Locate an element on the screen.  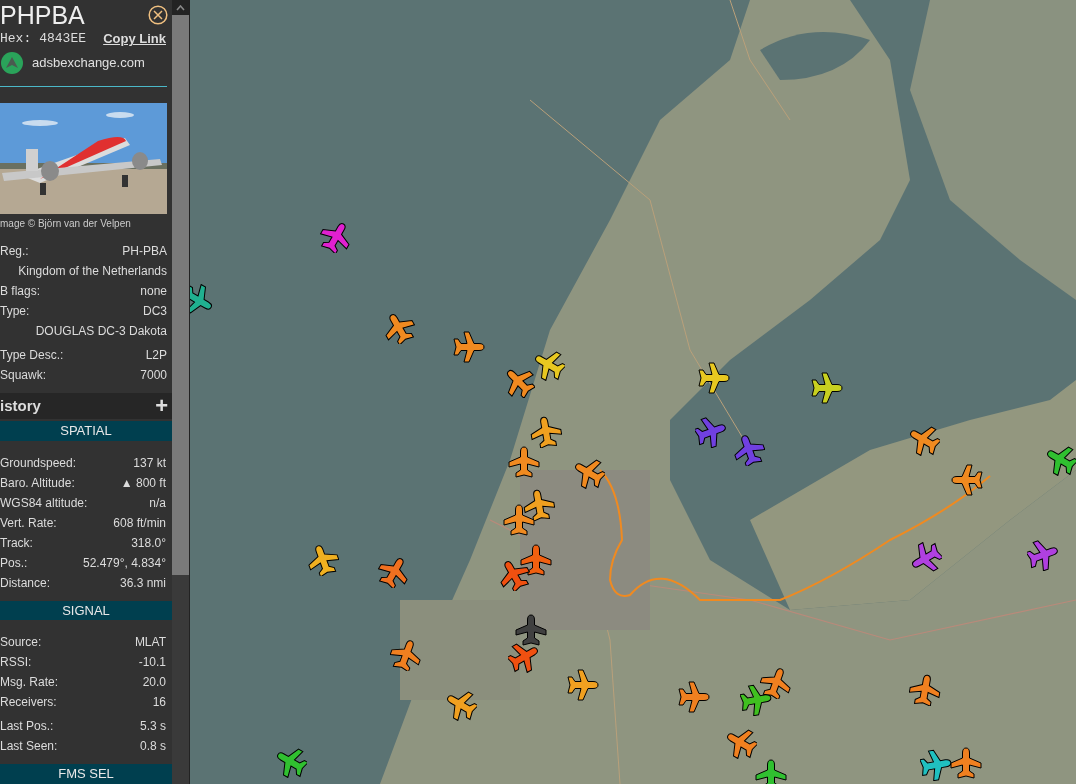
field-value: DOUGLAS DC-3 Dakota is located at coordinates (101, 332).